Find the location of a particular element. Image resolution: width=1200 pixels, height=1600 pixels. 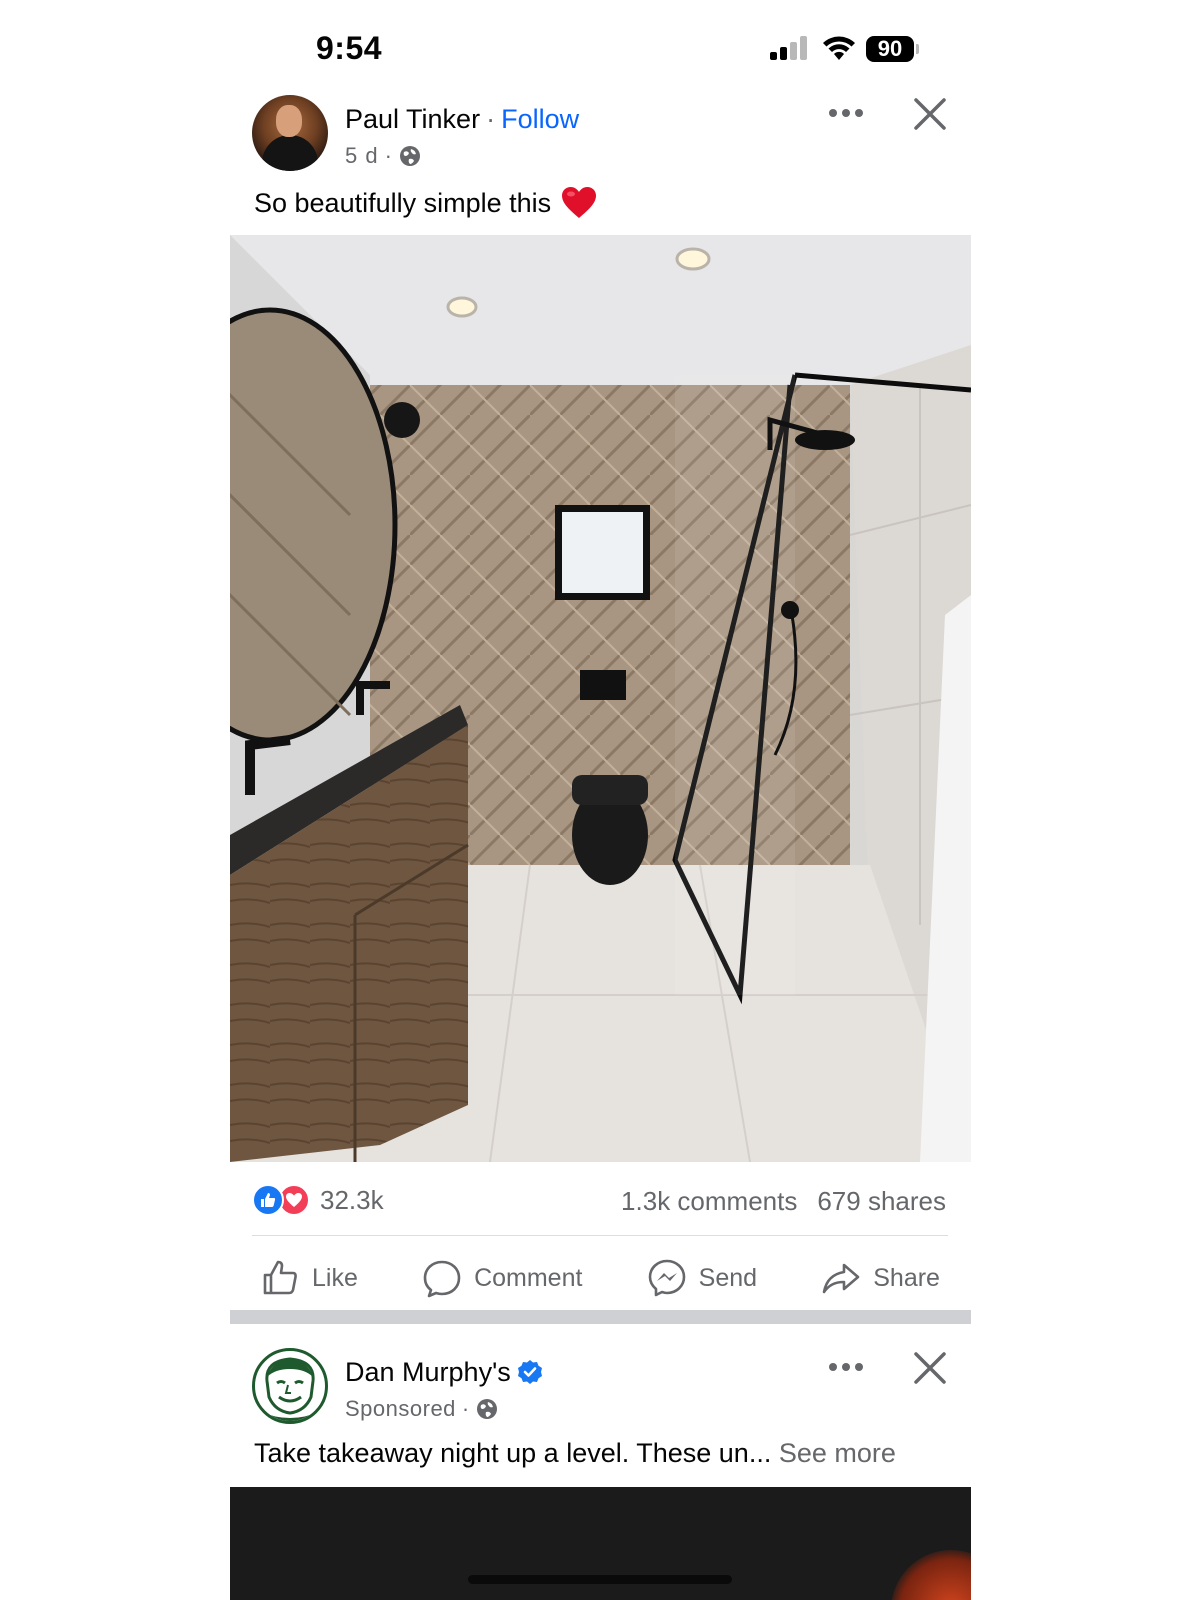

reaction-count: 32.3k is located at coordinates (352, 1199).